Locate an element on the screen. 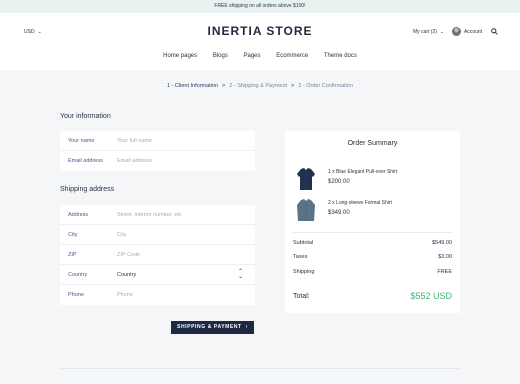 This screenshot has width=520, height=384. email-field: Email address Email address is located at coordinates (157, 161).